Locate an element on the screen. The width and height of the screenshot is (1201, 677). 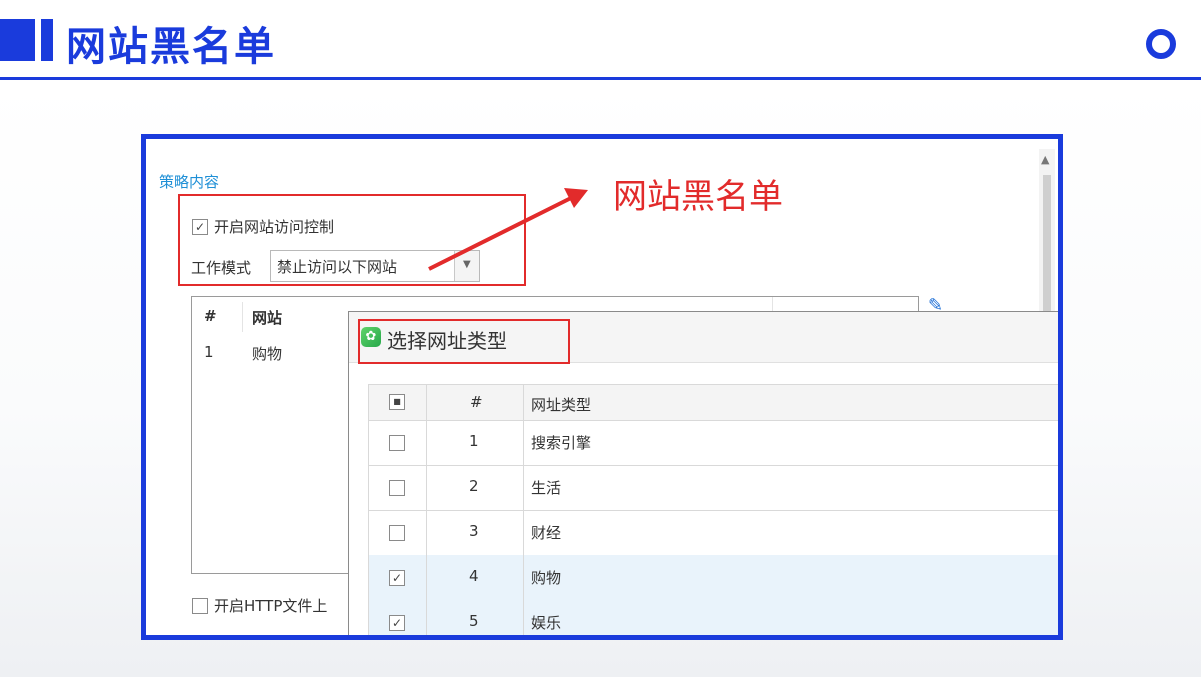
header-checkbox-cell: ■ is located at coordinates (398, 402).